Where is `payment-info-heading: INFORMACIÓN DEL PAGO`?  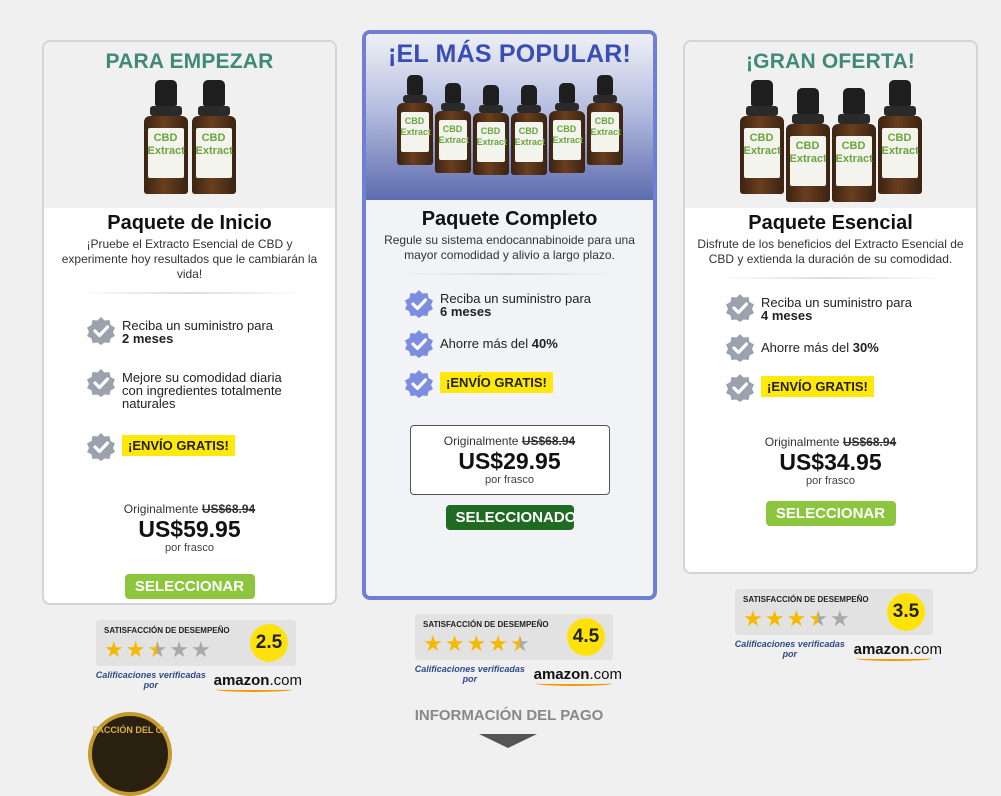 payment-info-heading: INFORMACIÓN DEL PAGO is located at coordinates (509, 715).